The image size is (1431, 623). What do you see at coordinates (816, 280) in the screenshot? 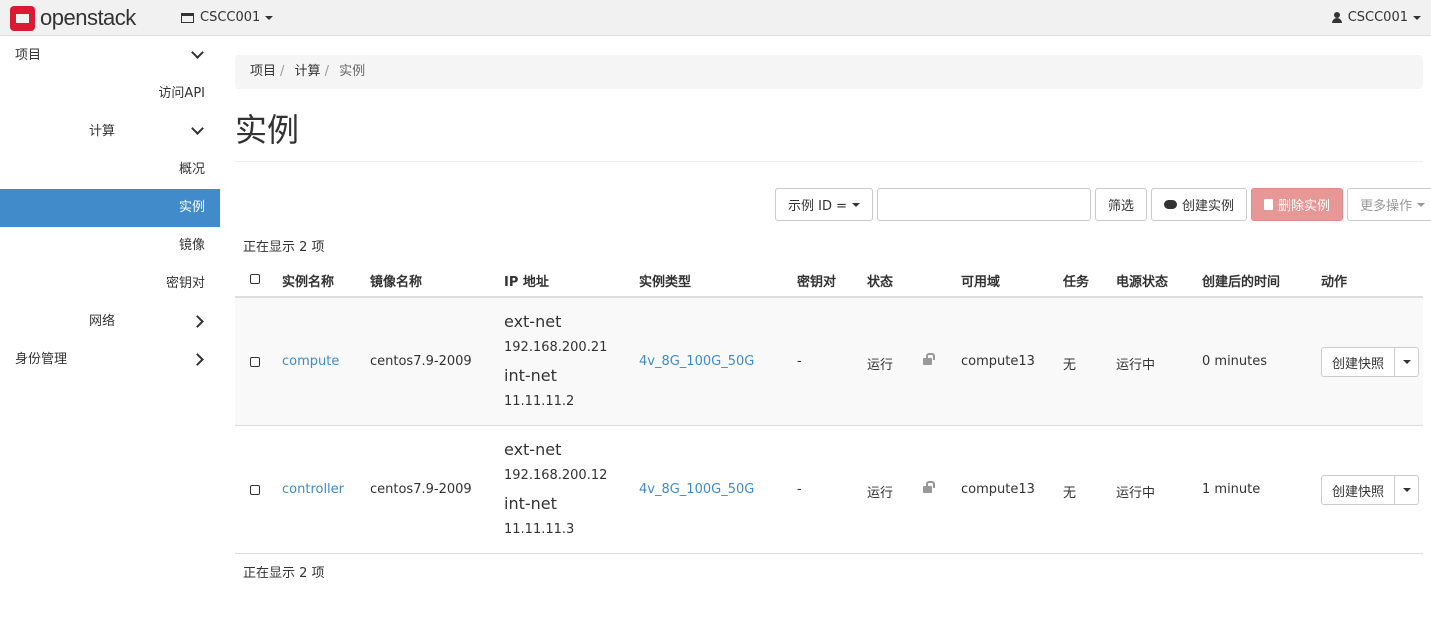
I see `column-header: 密钥对` at bounding box center [816, 280].